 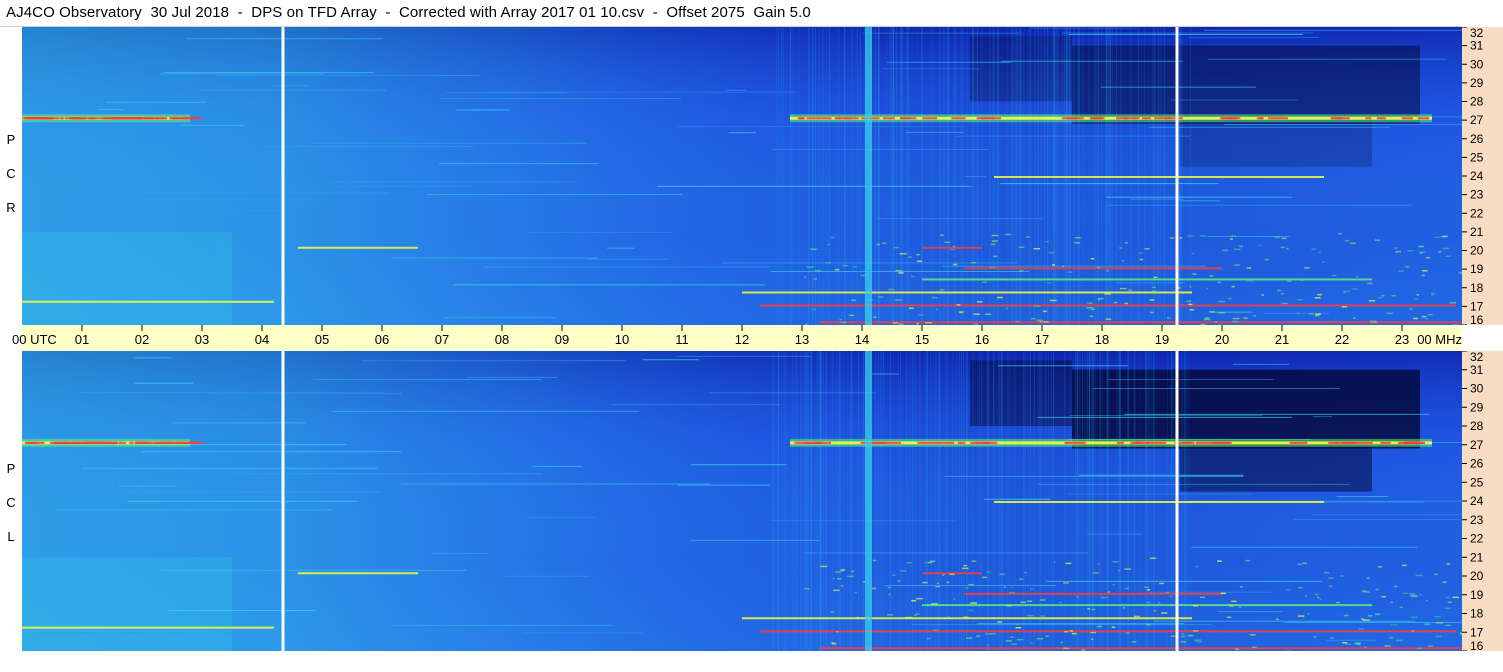 I want to click on time-axis-background, so click(x=731, y=338).